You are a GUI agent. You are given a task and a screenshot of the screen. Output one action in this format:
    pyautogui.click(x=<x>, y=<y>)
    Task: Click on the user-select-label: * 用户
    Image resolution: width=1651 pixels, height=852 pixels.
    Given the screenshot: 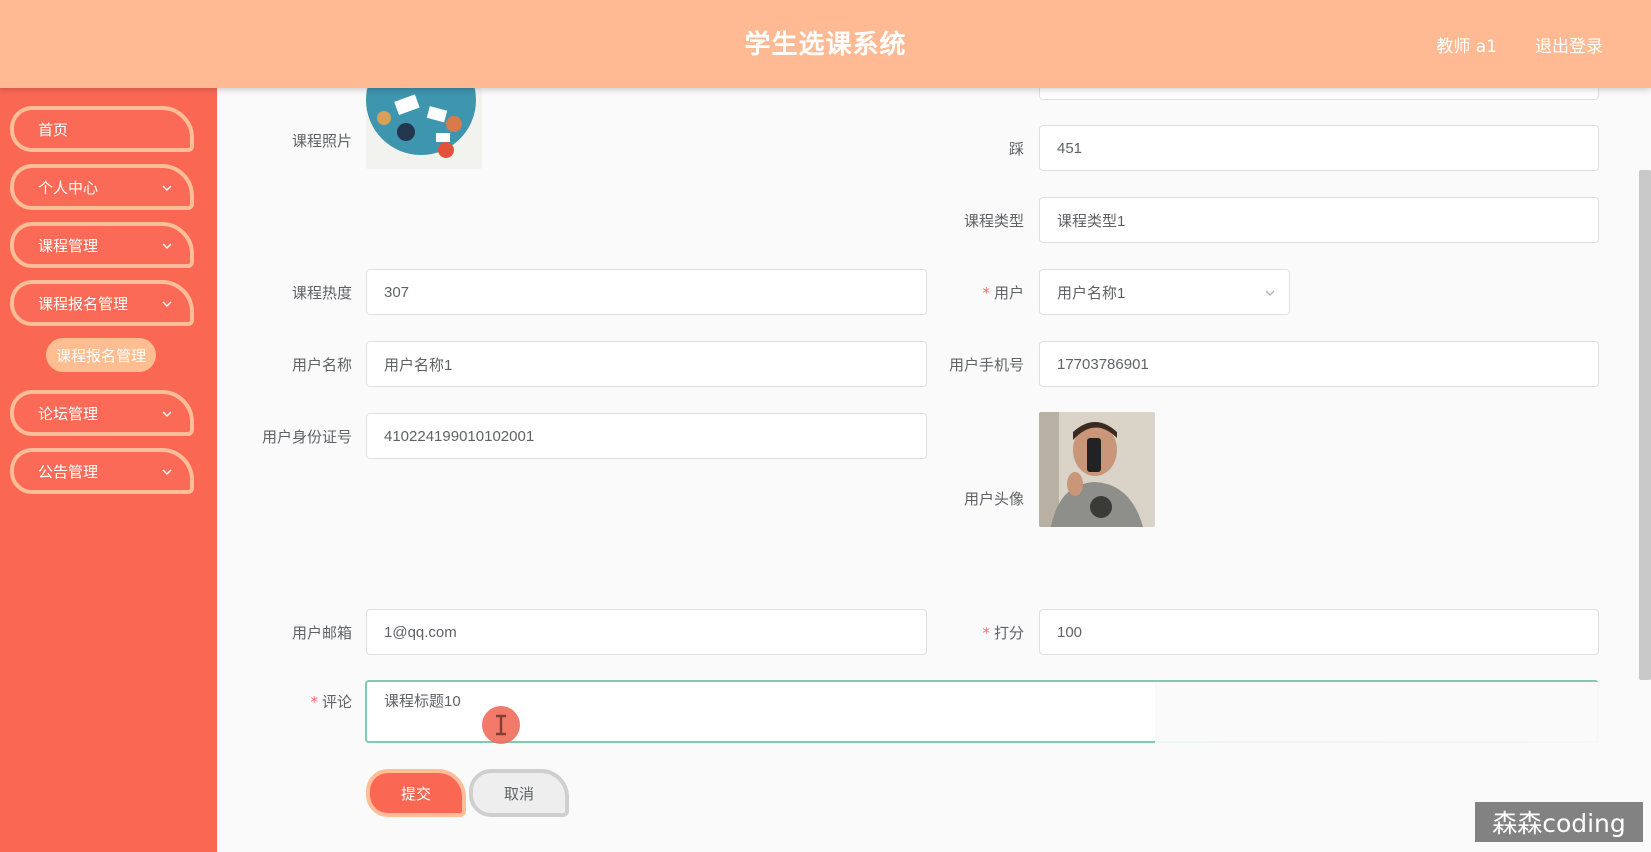 What is the action you would take?
    pyautogui.click(x=992, y=292)
    